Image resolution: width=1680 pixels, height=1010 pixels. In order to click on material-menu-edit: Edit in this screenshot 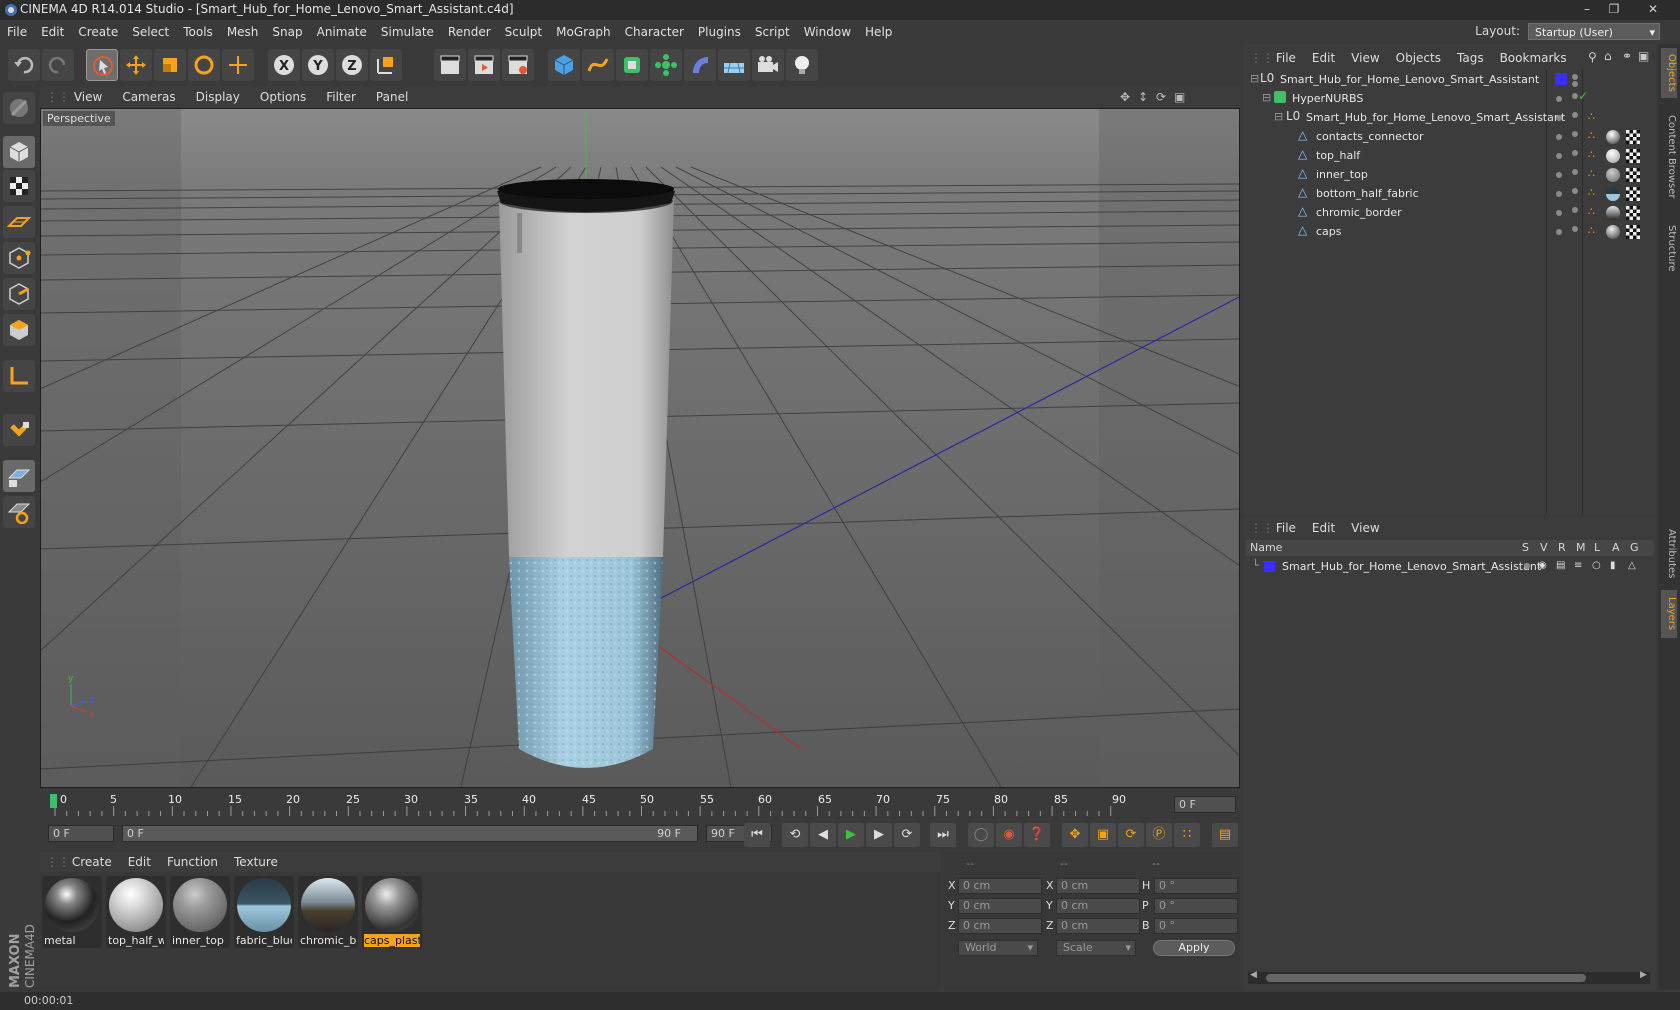, I will do `click(139, 862)`.